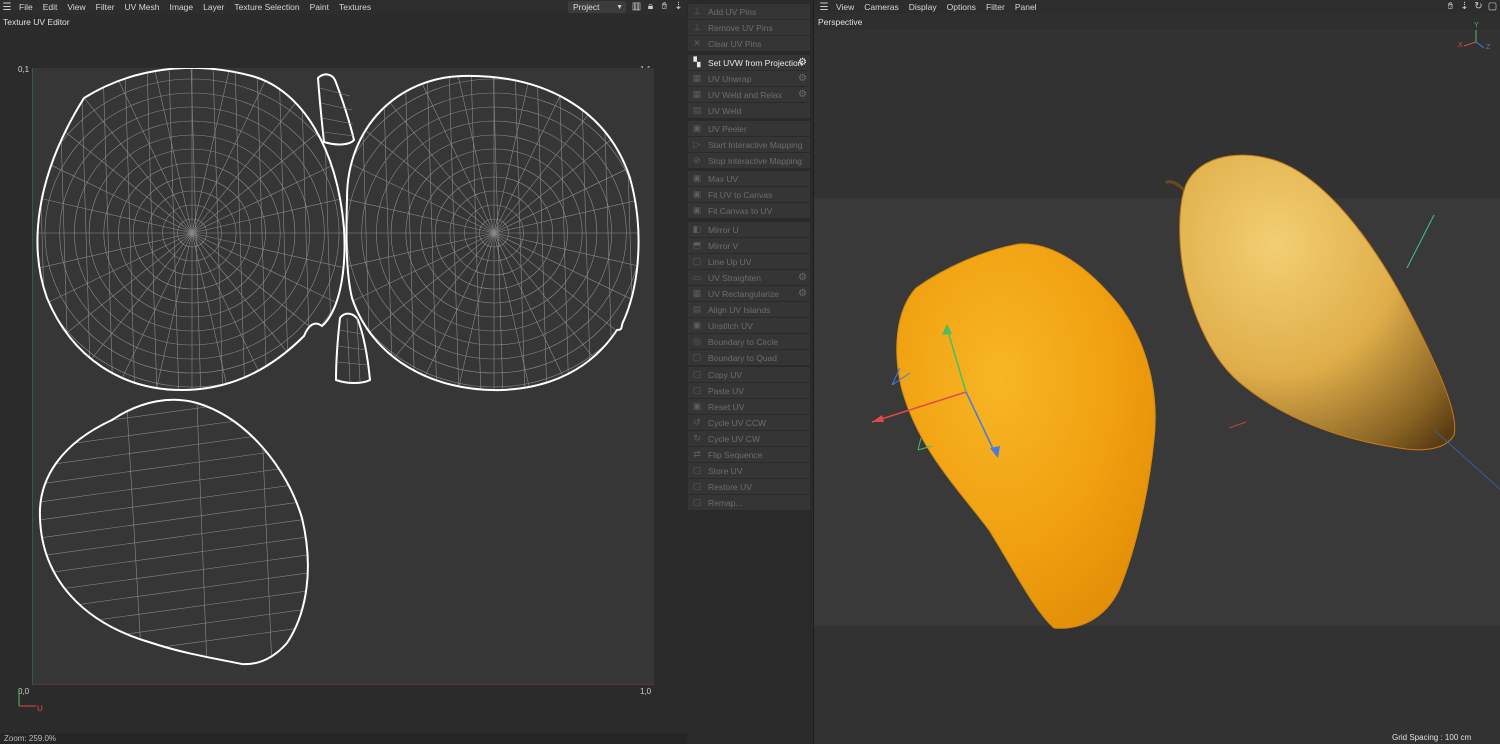 The height and width of the screenshot is (744, 1500). Describe the element at coordinates (650, 6) in the screenshot. I see `lock-icon: 🔒︎` at that location.